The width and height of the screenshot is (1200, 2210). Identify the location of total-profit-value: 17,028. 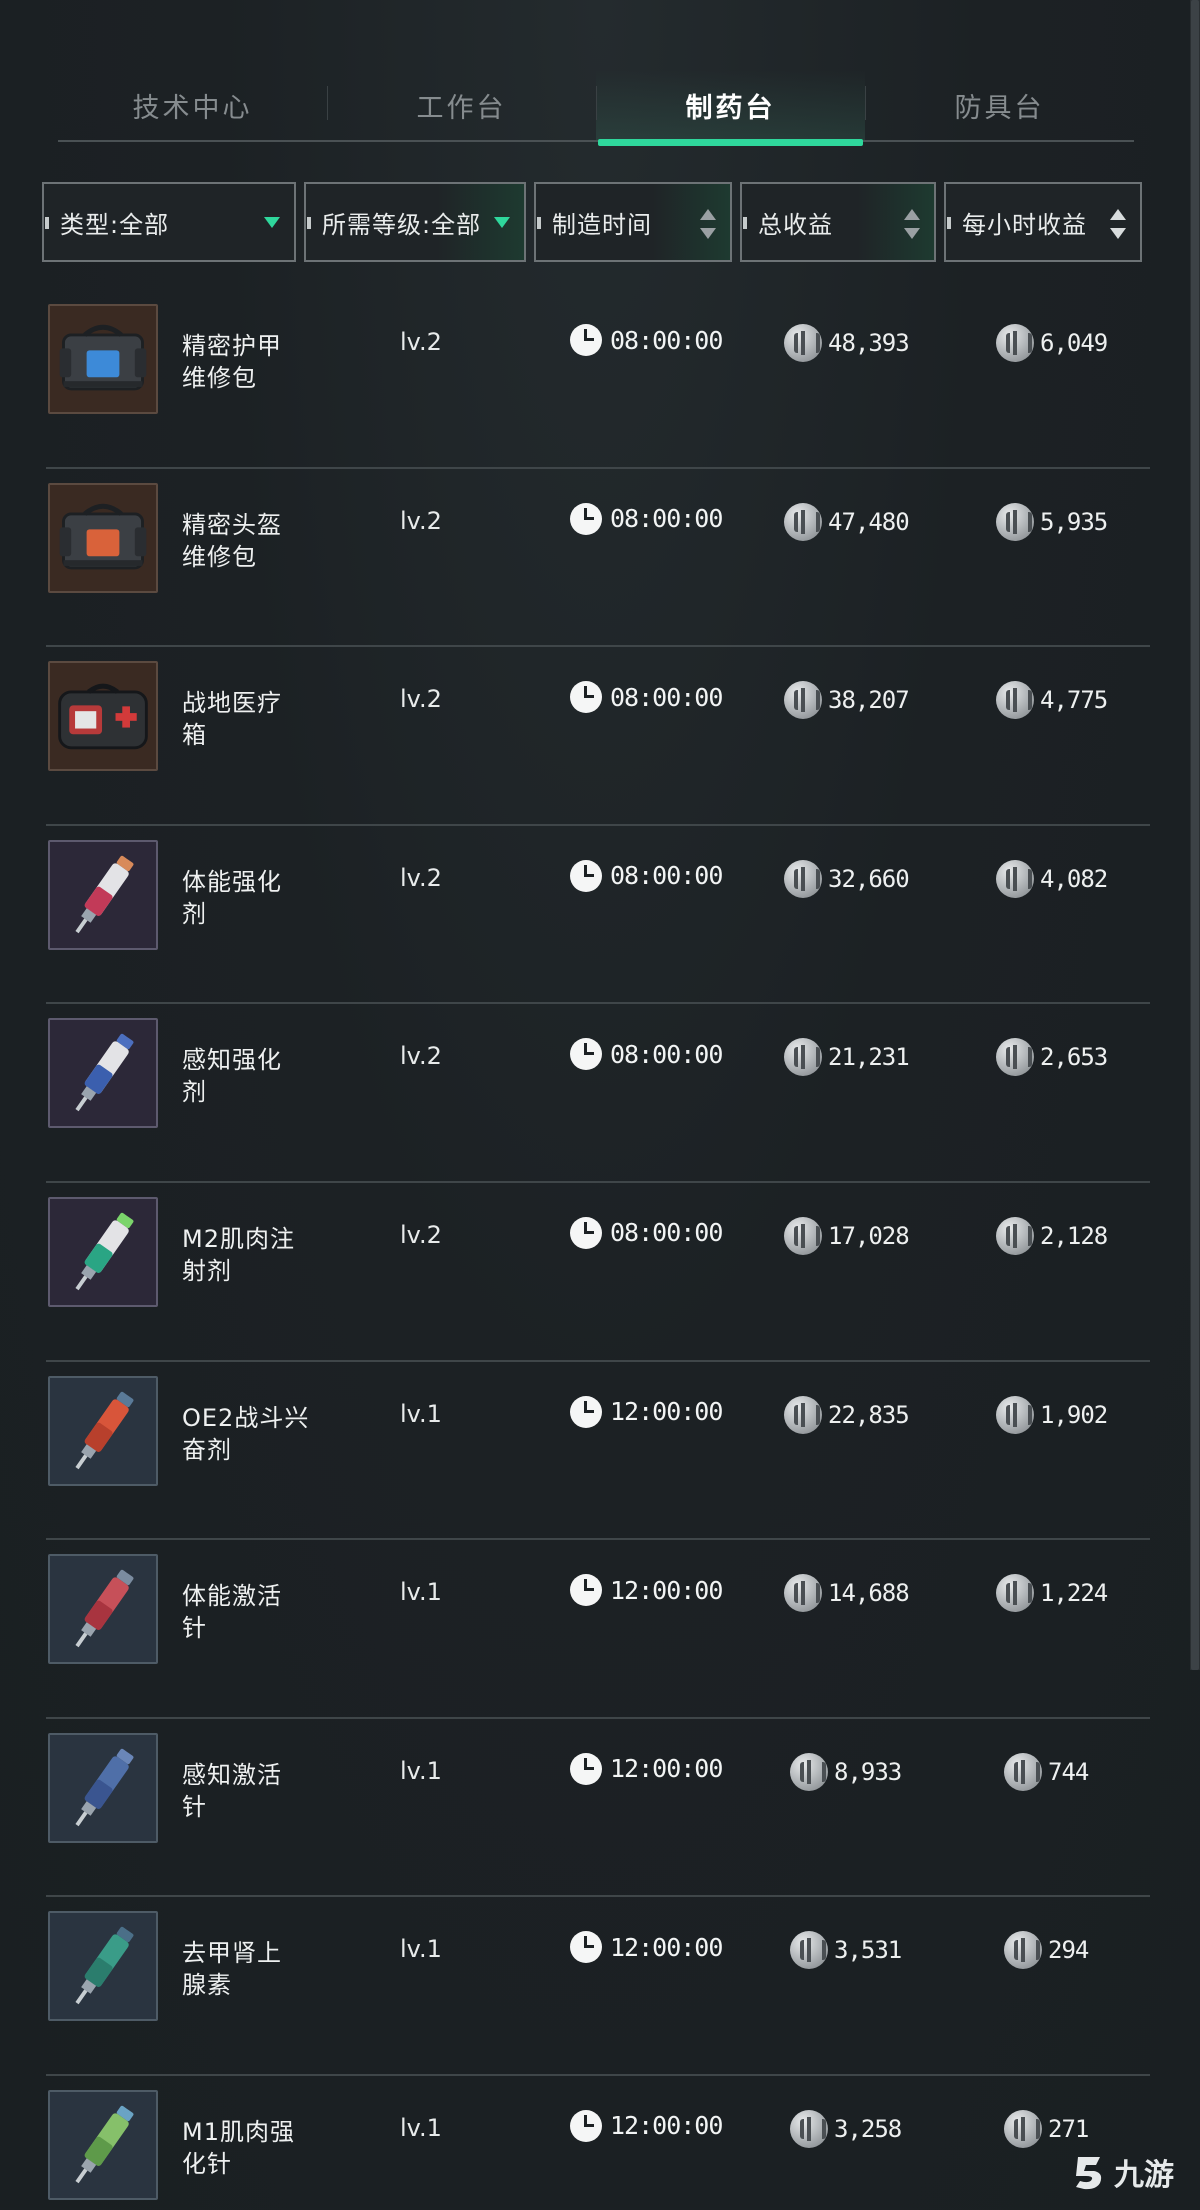
(869, 1235).